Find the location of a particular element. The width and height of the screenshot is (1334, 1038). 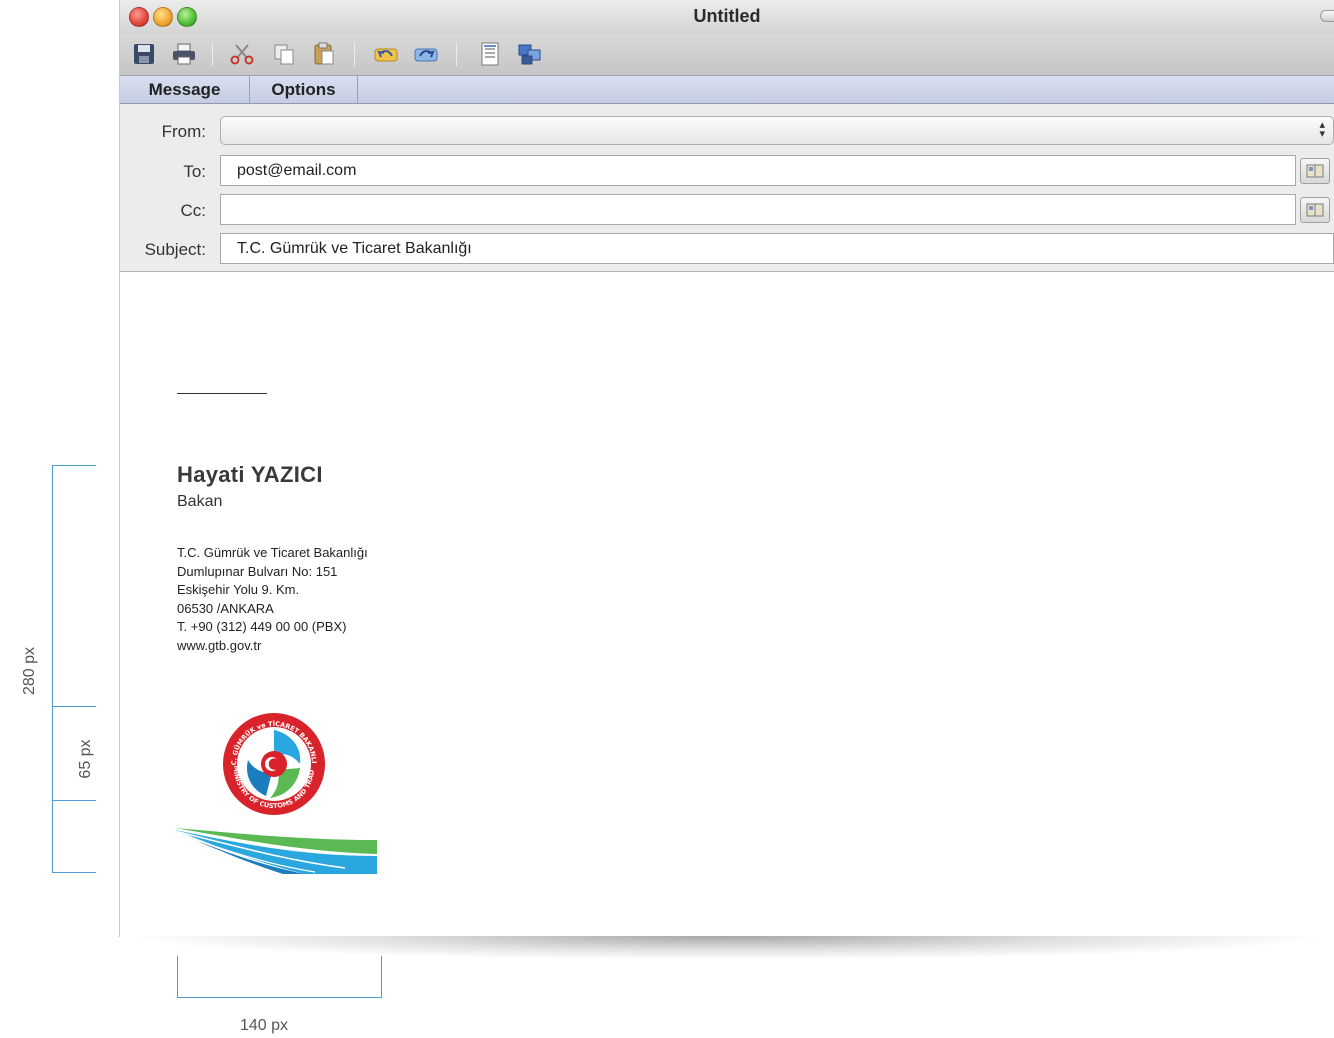

cc-field is located at coordinates (758, 209).